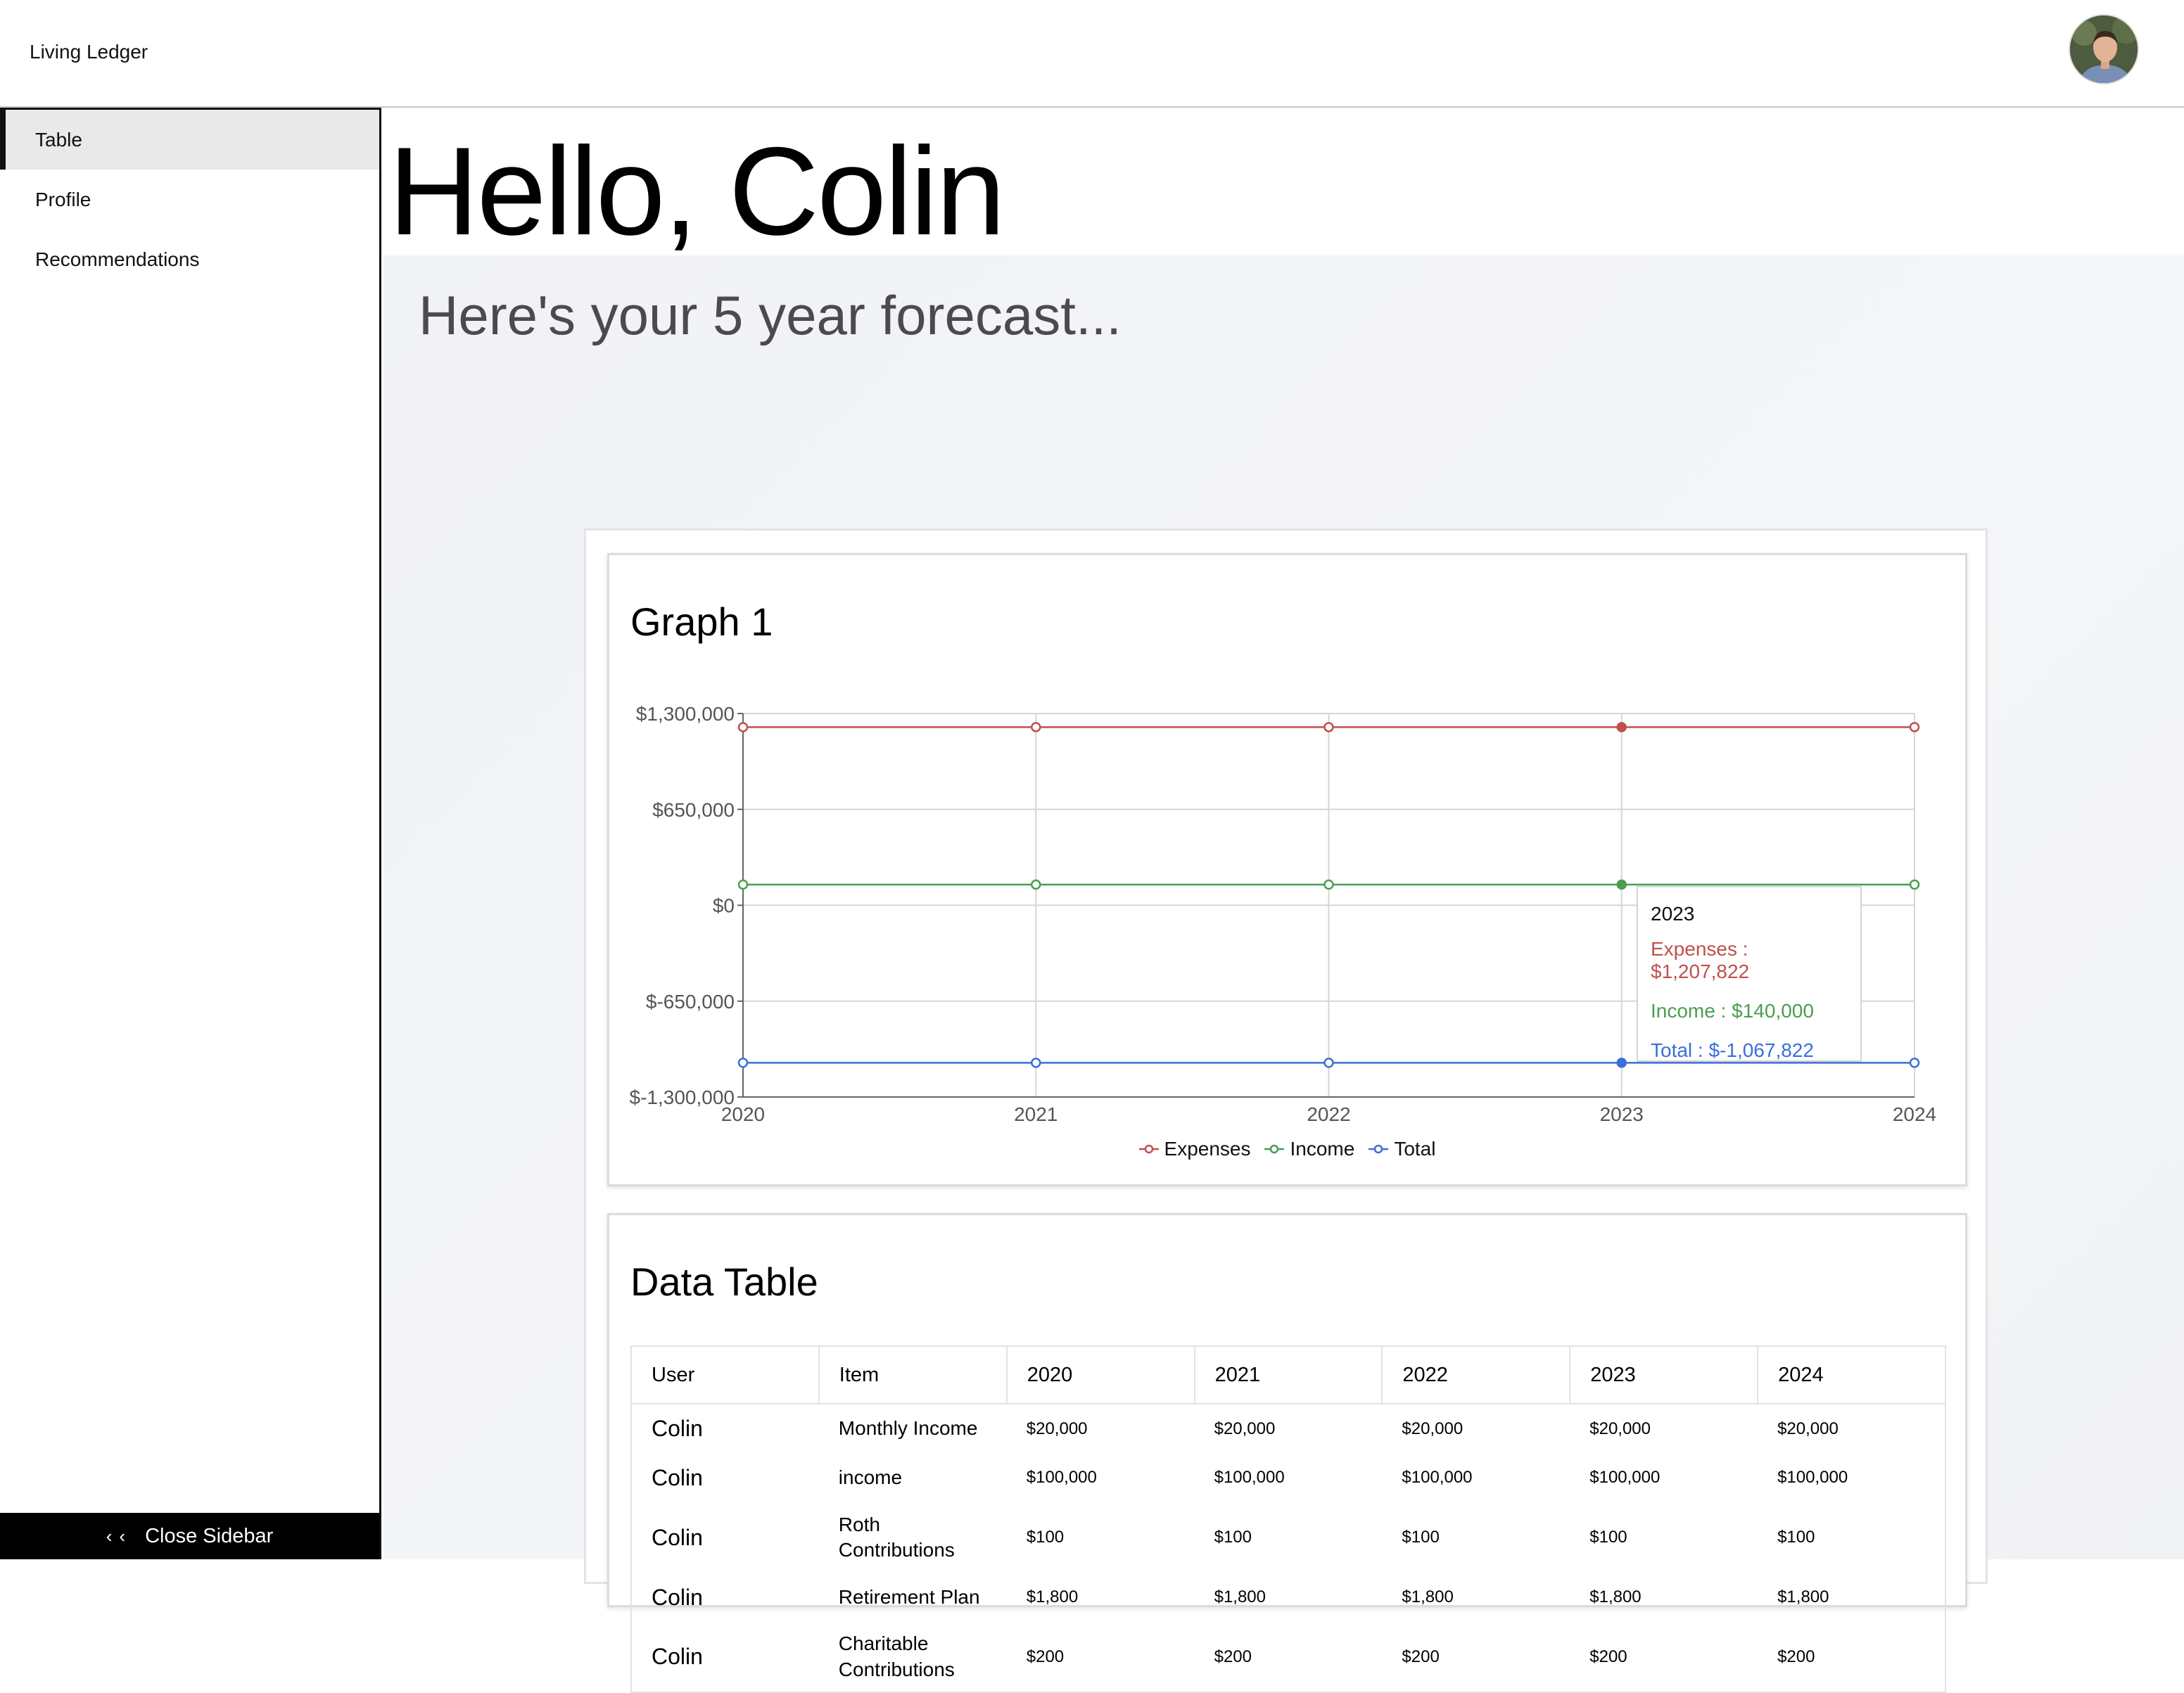  What do you see at coordinates (190, 140) in the screenshot?
I see `sidebar-item-table: Table` at bounding box center [190, 140].